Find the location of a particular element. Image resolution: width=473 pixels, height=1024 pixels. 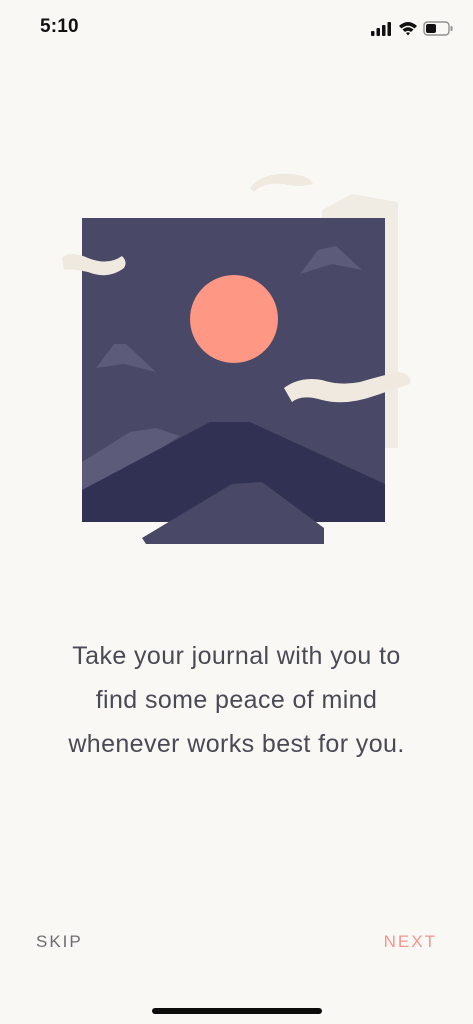

wifi-icon is located at coordinates (408, 29).